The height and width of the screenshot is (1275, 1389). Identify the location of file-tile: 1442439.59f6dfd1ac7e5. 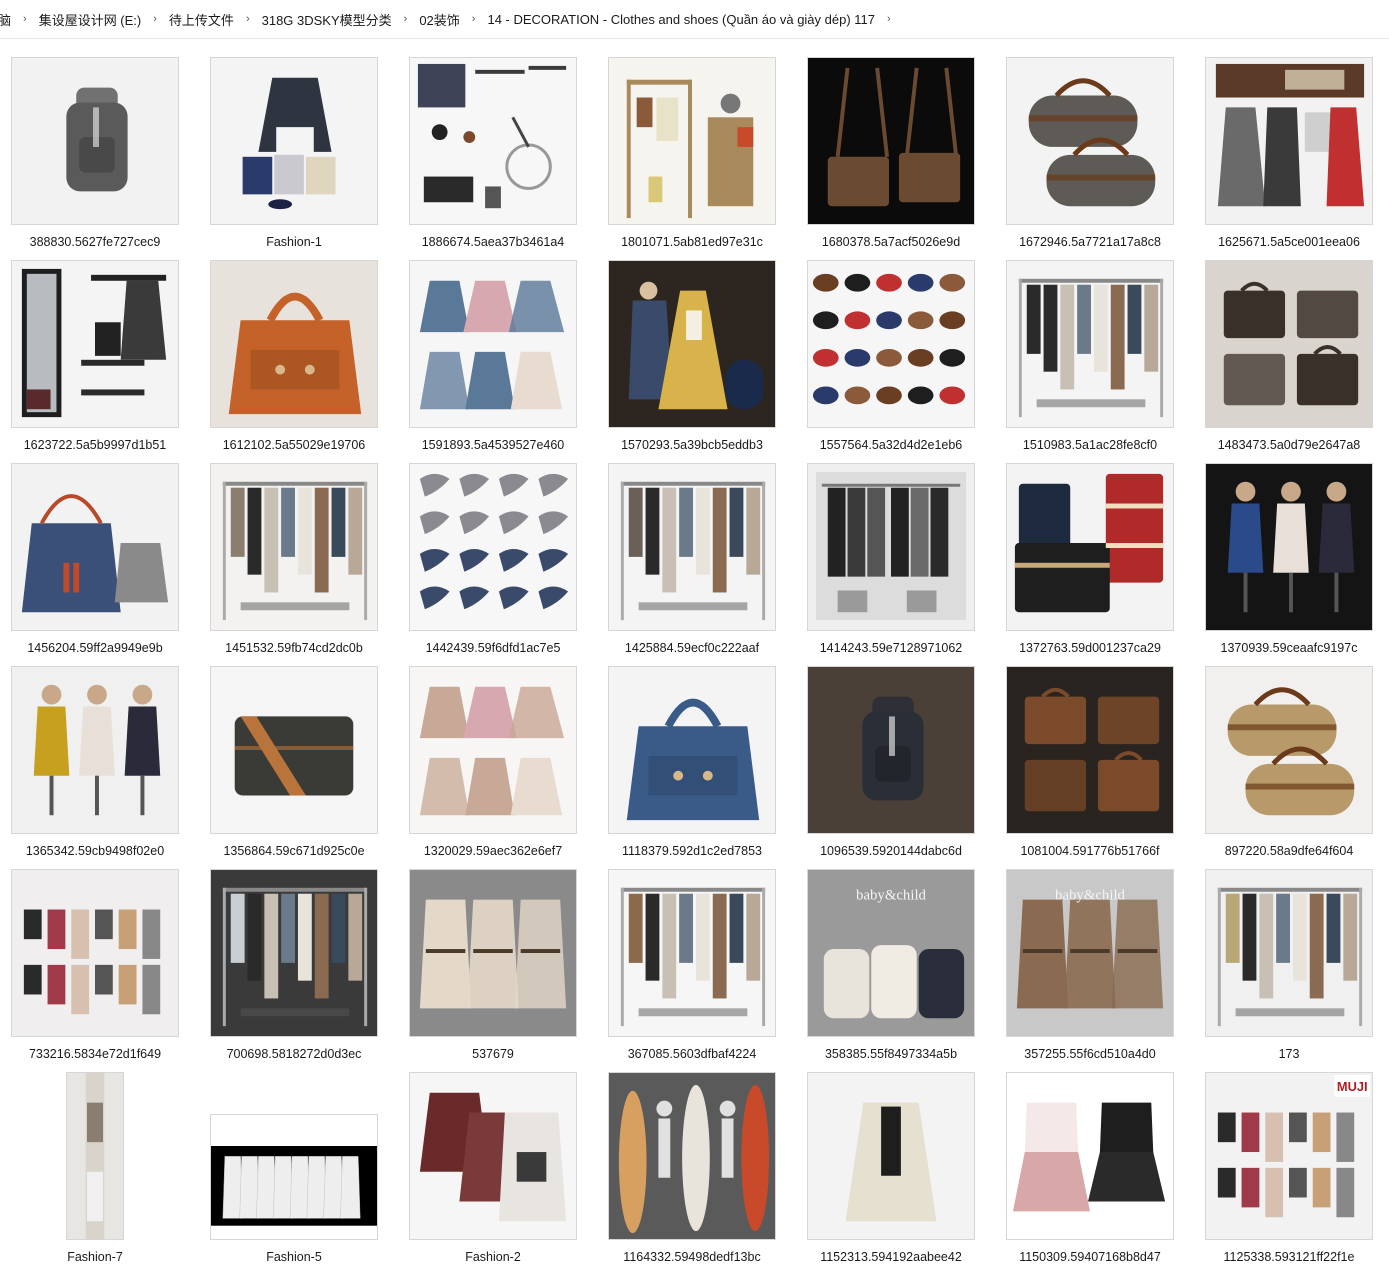
(497, 564).